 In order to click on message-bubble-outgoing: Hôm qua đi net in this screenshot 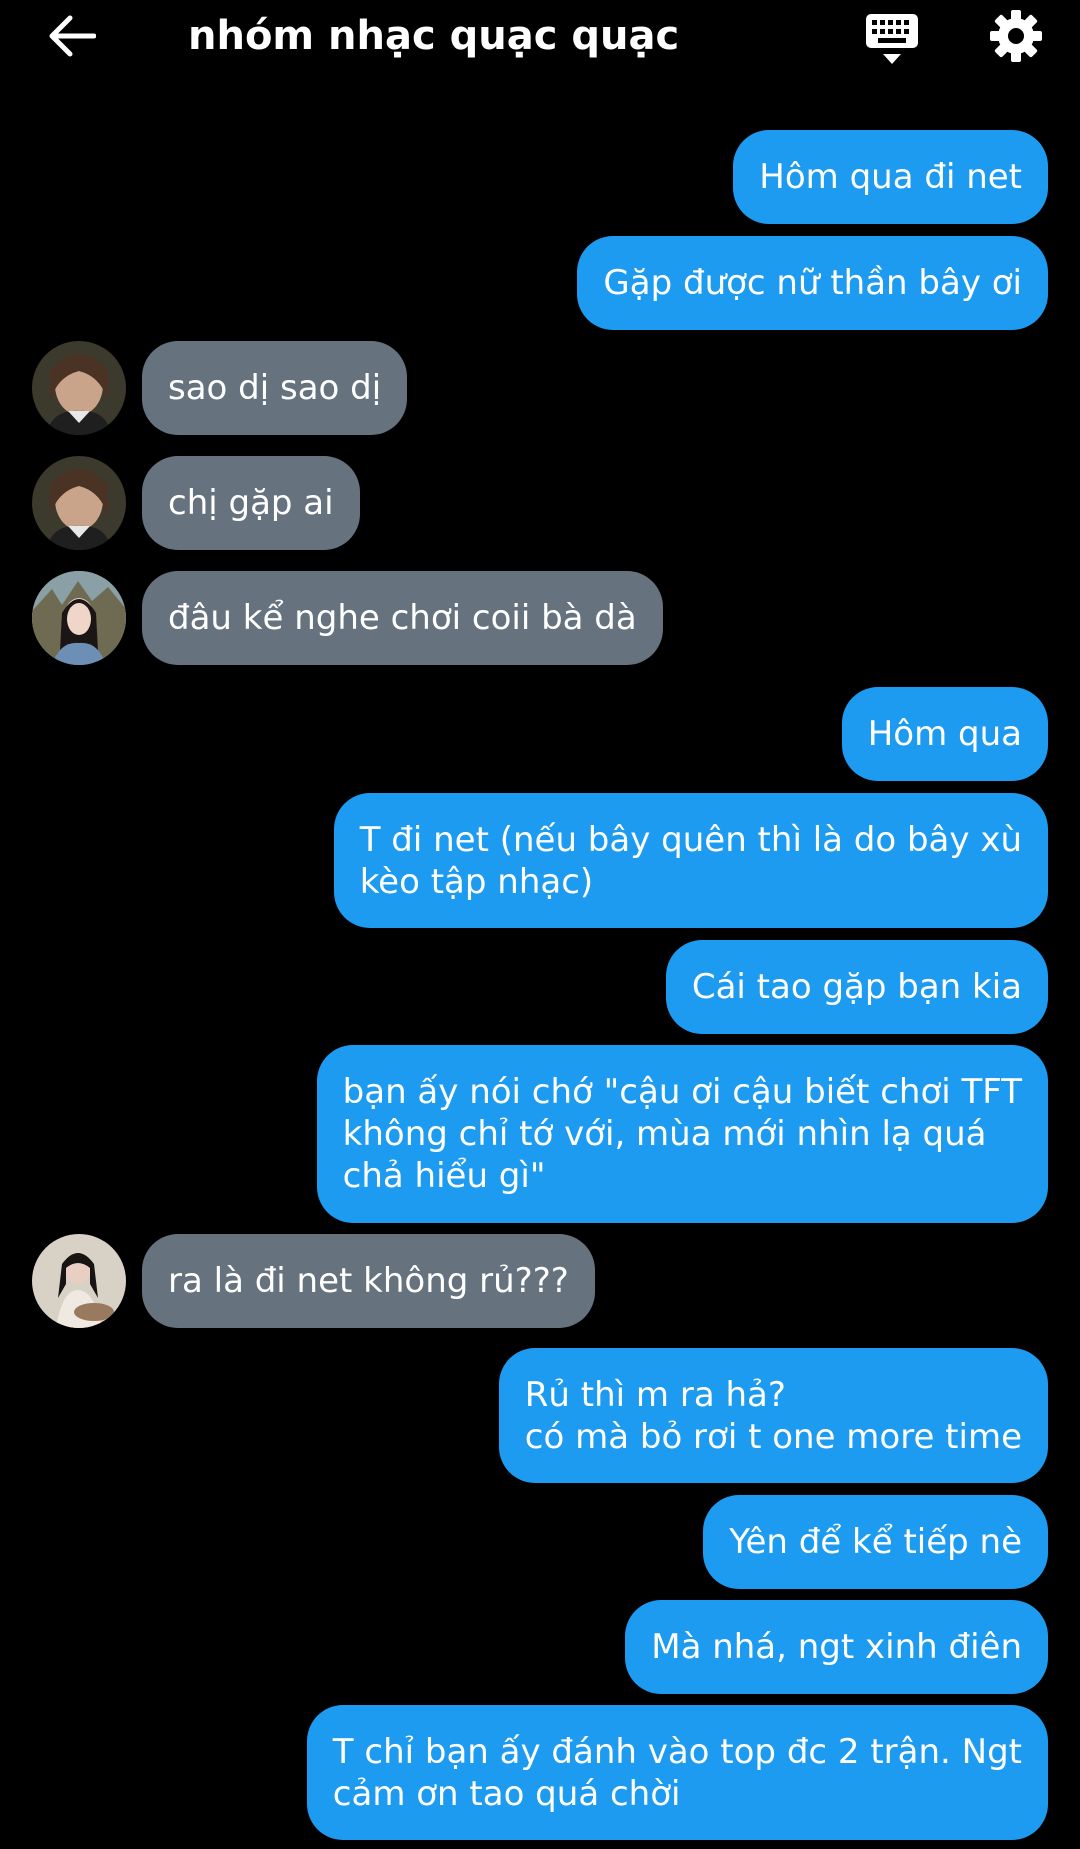, I will do `click(890, 177)`.